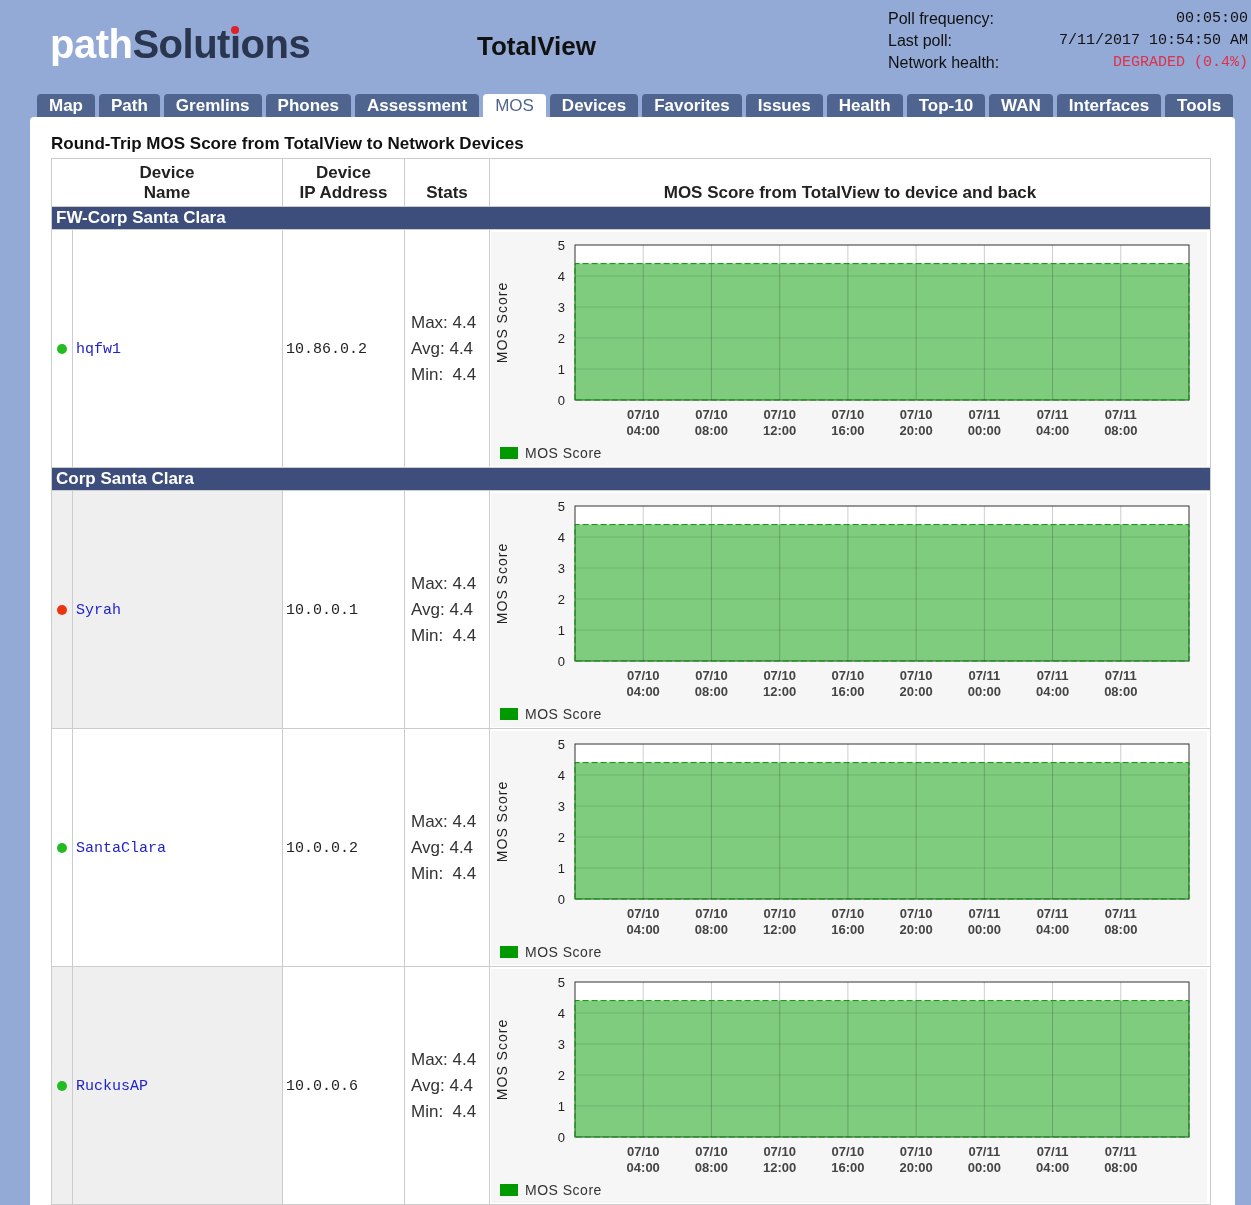  I want to click on nav-tab: Health, so click(864, 105).